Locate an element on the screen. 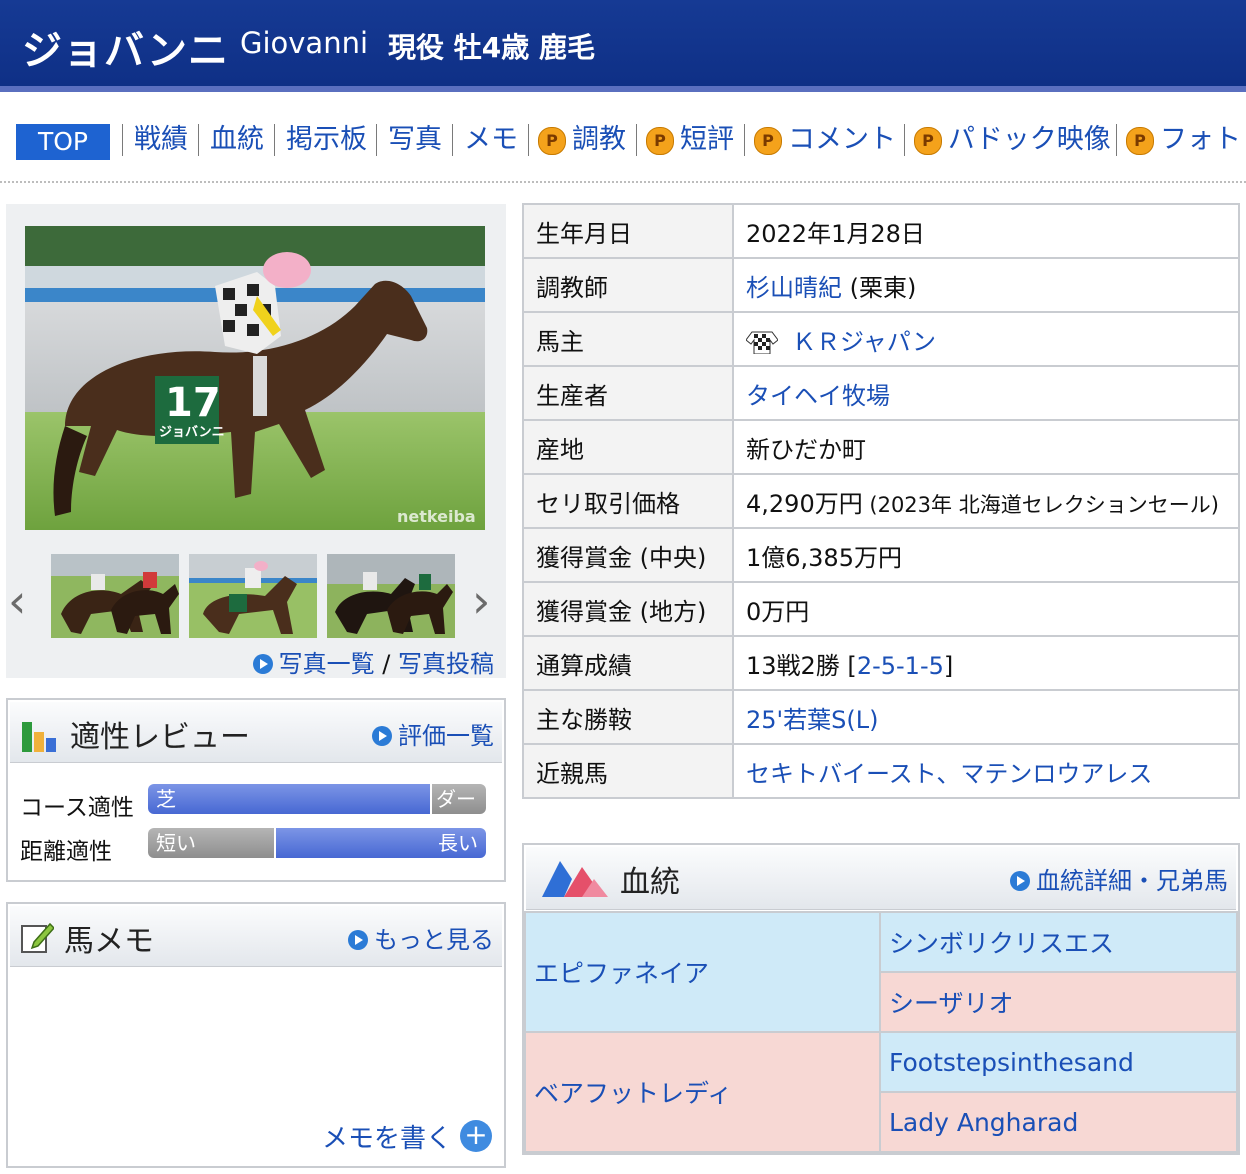 The width and height of the screenshot is (1246, 1174). origin-label: 産地 is located at coordinates (628, 447).